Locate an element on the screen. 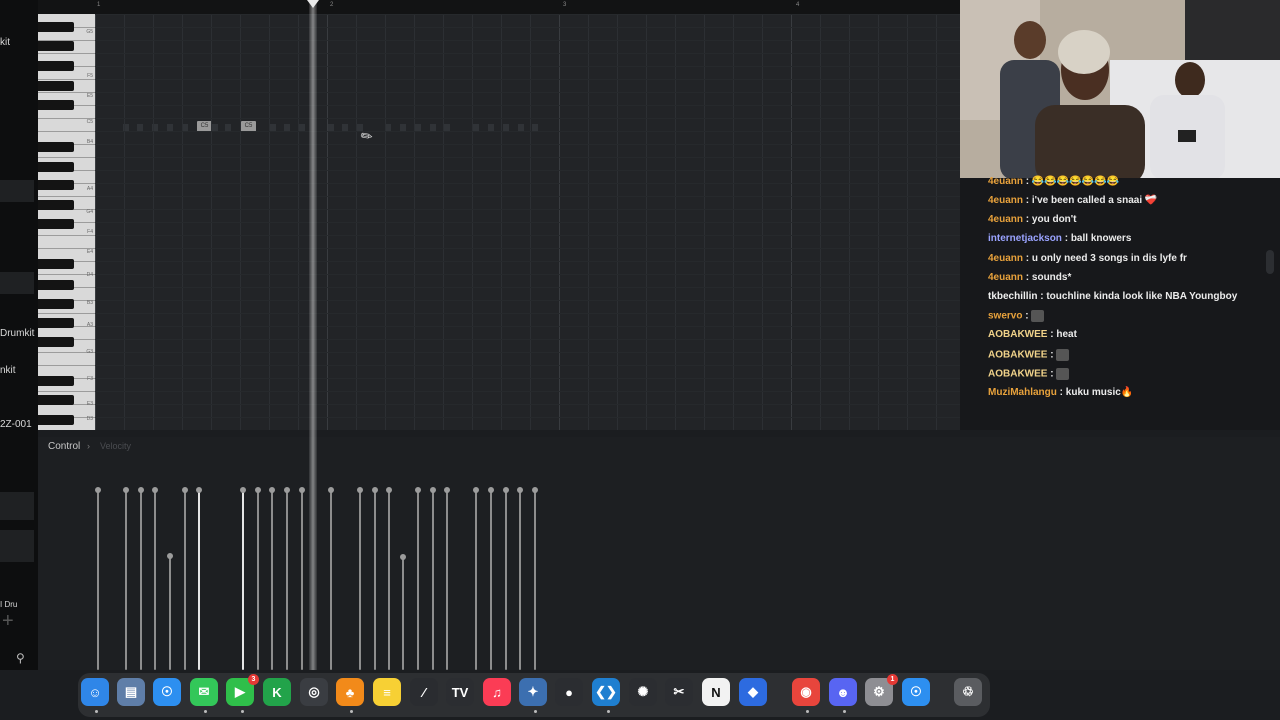 The width and height of the screenshot is (1280, 720). kontakt-icon: K is located at coordinates (277, 692).